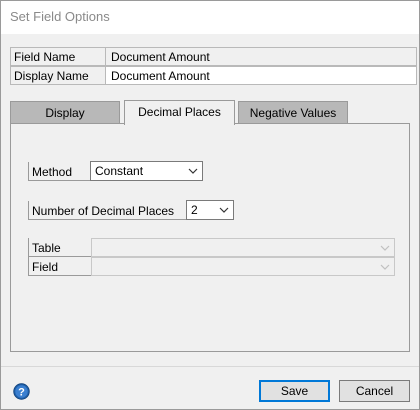  What do you see at coordinates (261, 56) in the screenshot?
I see `field-name-value: Document Amount` at bounding box center [261, 56].